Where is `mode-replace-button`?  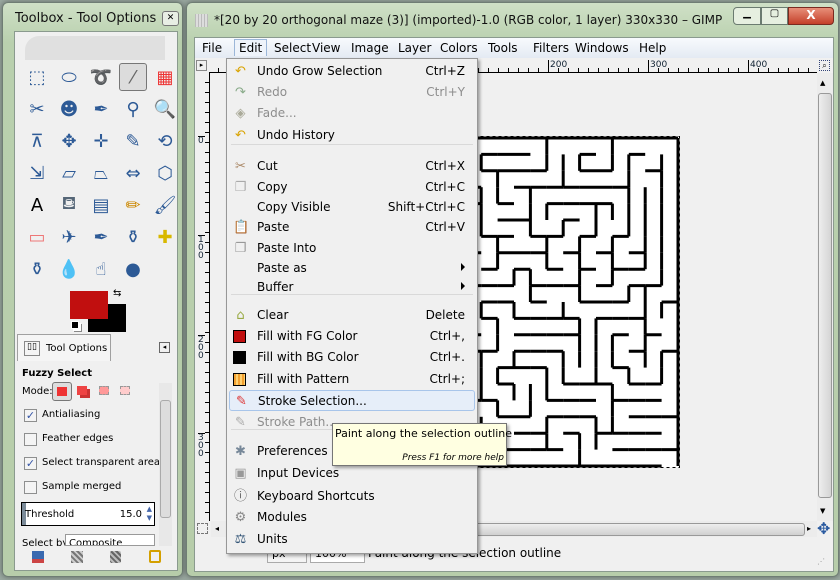 mode-replace-button is located at coordinates (62, 391).